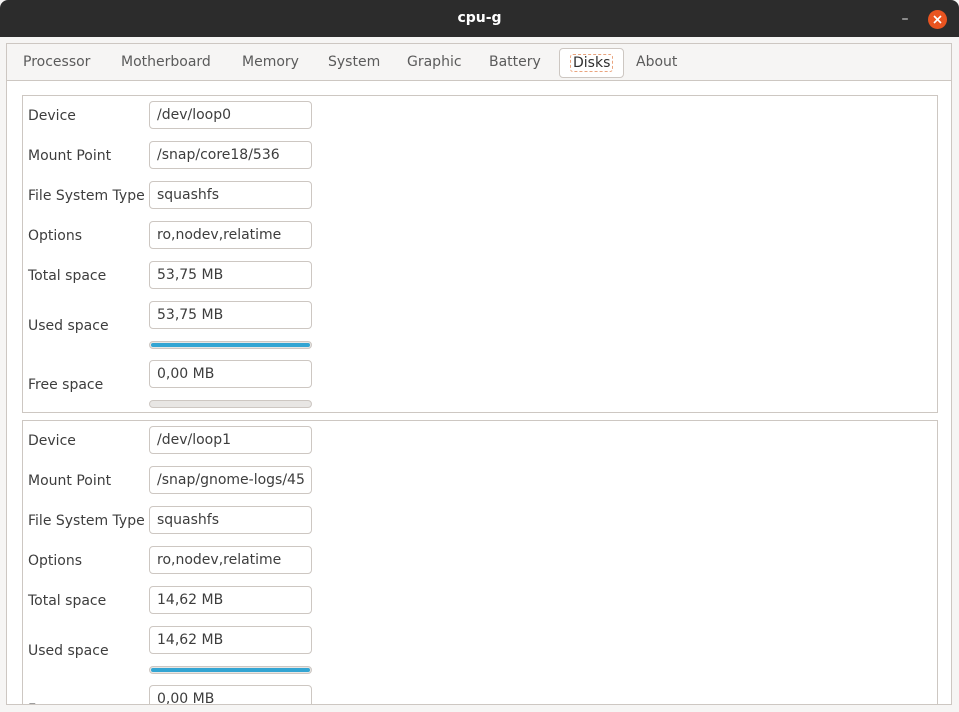 The width and height of the screenshot is (959, 712). Describe the element at coordinates (230, 315) in the screenshot. I see `used-space-field: 53,75 MB` at that location.